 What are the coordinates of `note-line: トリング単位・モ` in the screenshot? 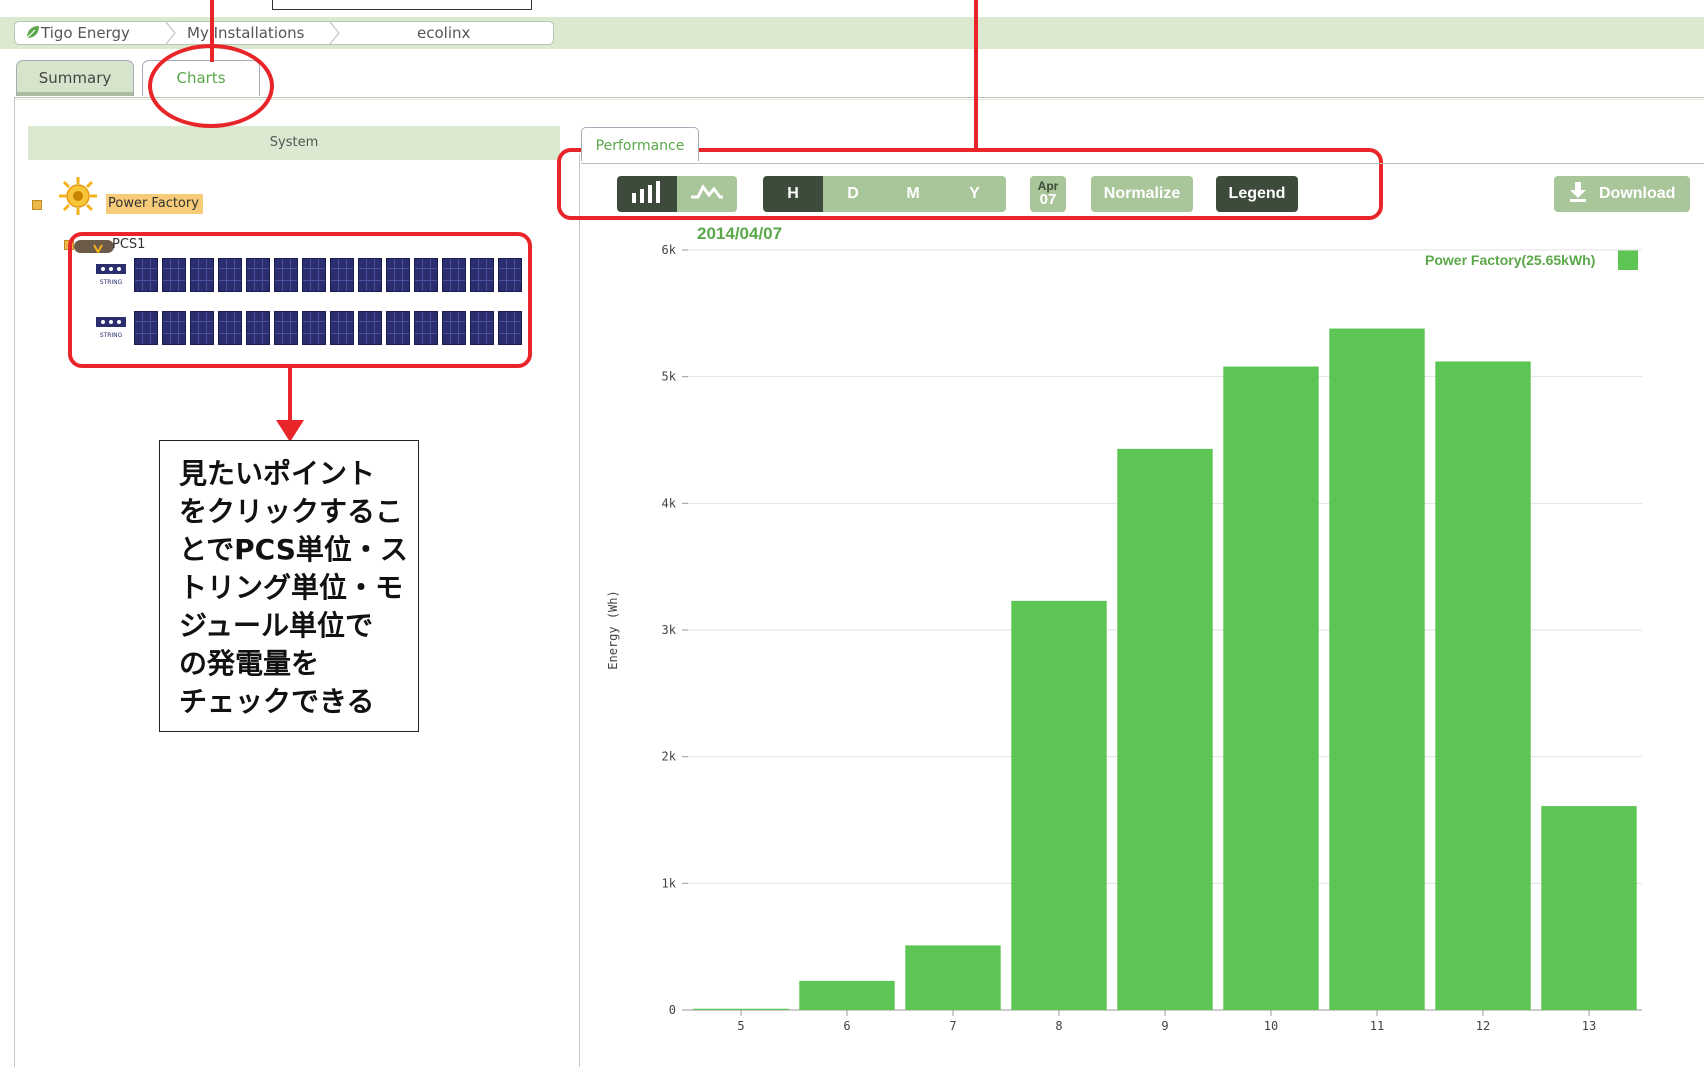 It's located at (291, 587).